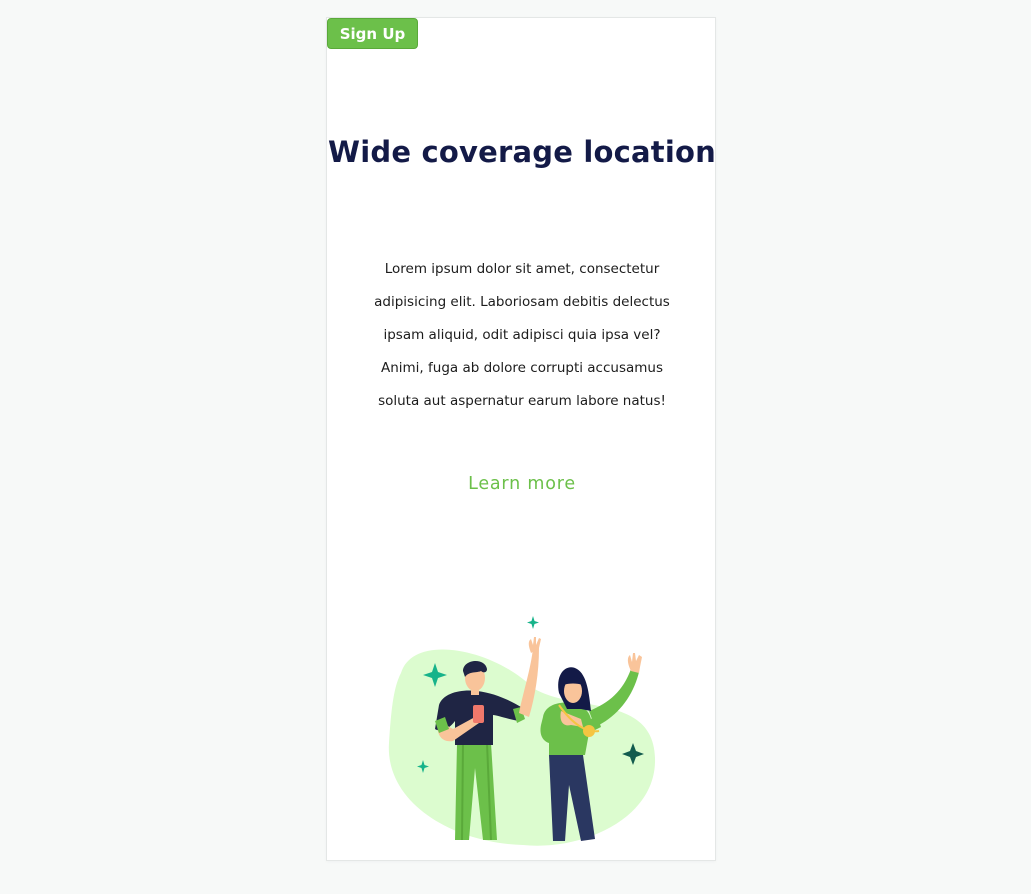  I want to click on people-waving-illustration, so click(522, 731).